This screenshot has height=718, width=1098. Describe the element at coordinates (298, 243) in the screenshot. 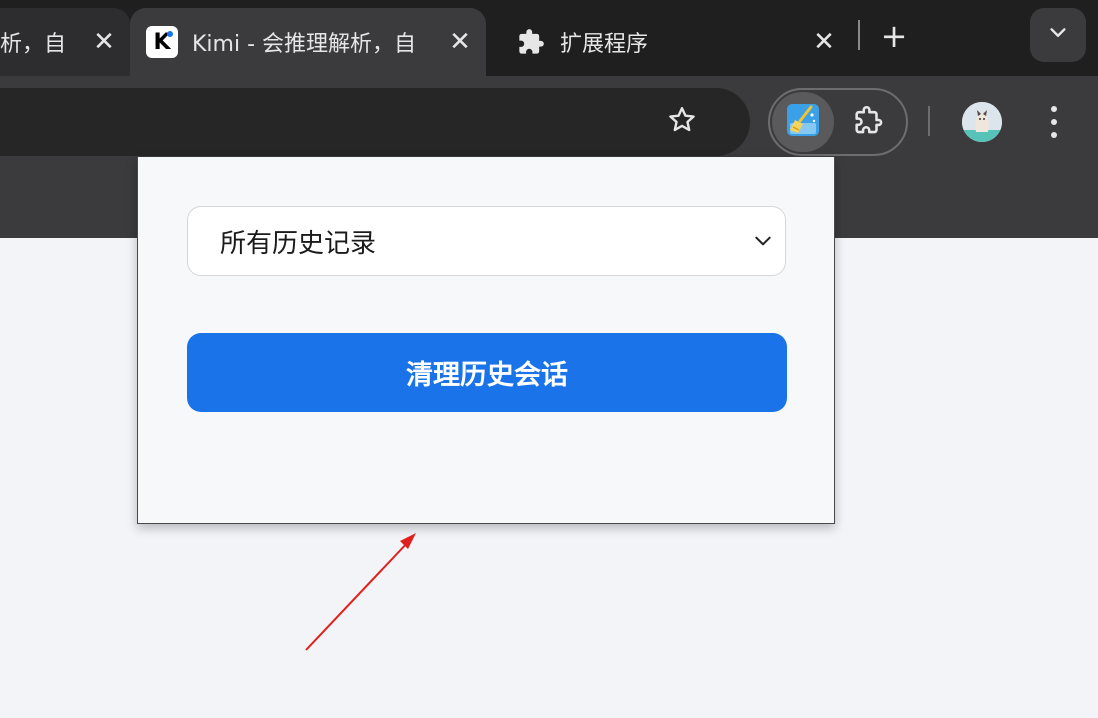

I see `select-value: 所有历史记录` at that location.